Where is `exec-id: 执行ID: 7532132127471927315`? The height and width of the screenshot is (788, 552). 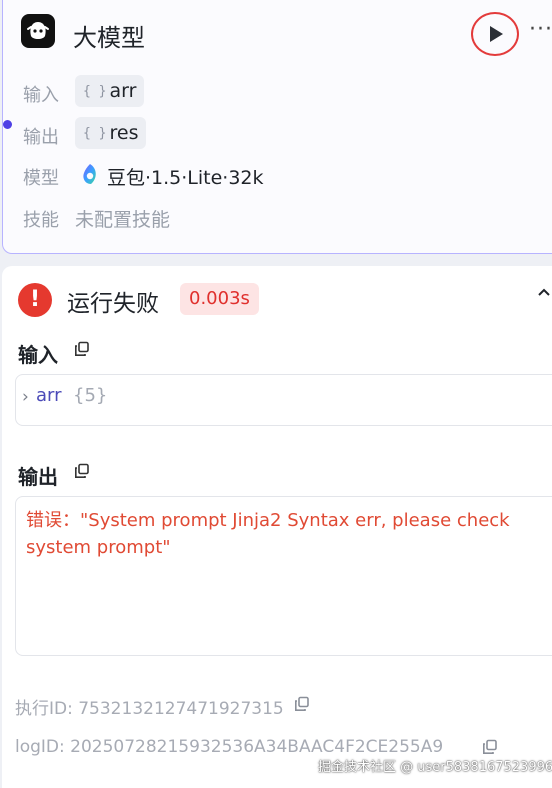 exec-id: 执行ID: 7532132127471927315 is located at coordinates (149, 709).